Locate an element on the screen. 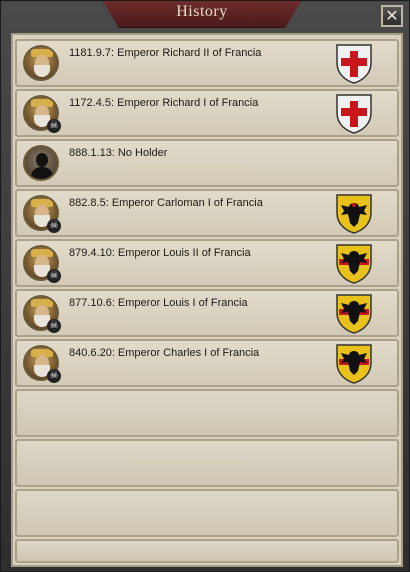 The height and width of the screenshot is (572, 410). no-holder-silhouette-icon is located at coordinates (41, 163).